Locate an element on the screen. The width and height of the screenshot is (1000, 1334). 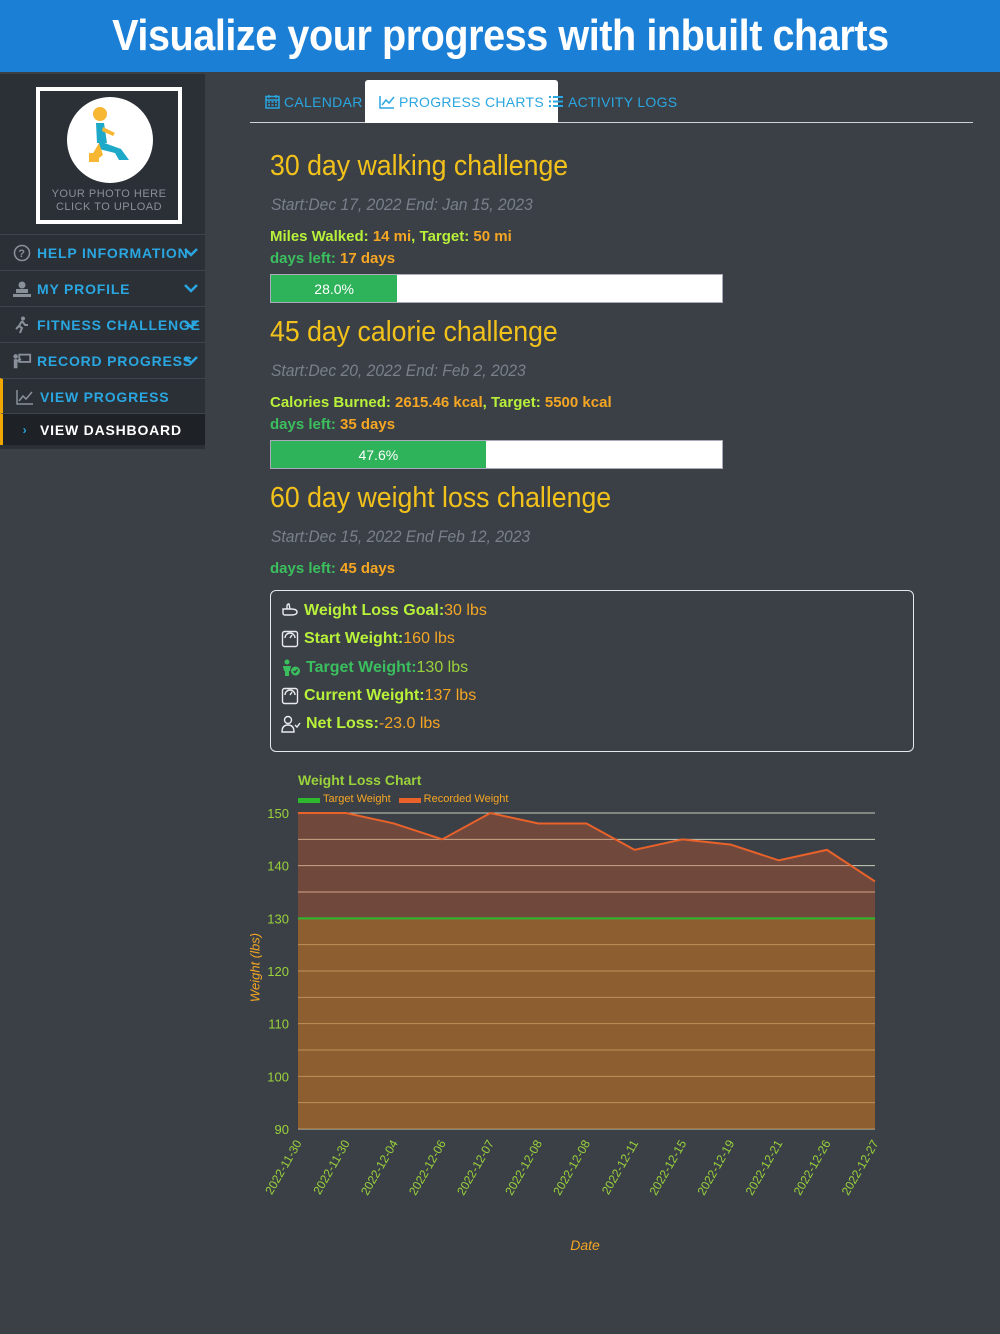
sidebar-item-dashboard: › VIEW DASHBOARD is located at coordinates (102, 429).